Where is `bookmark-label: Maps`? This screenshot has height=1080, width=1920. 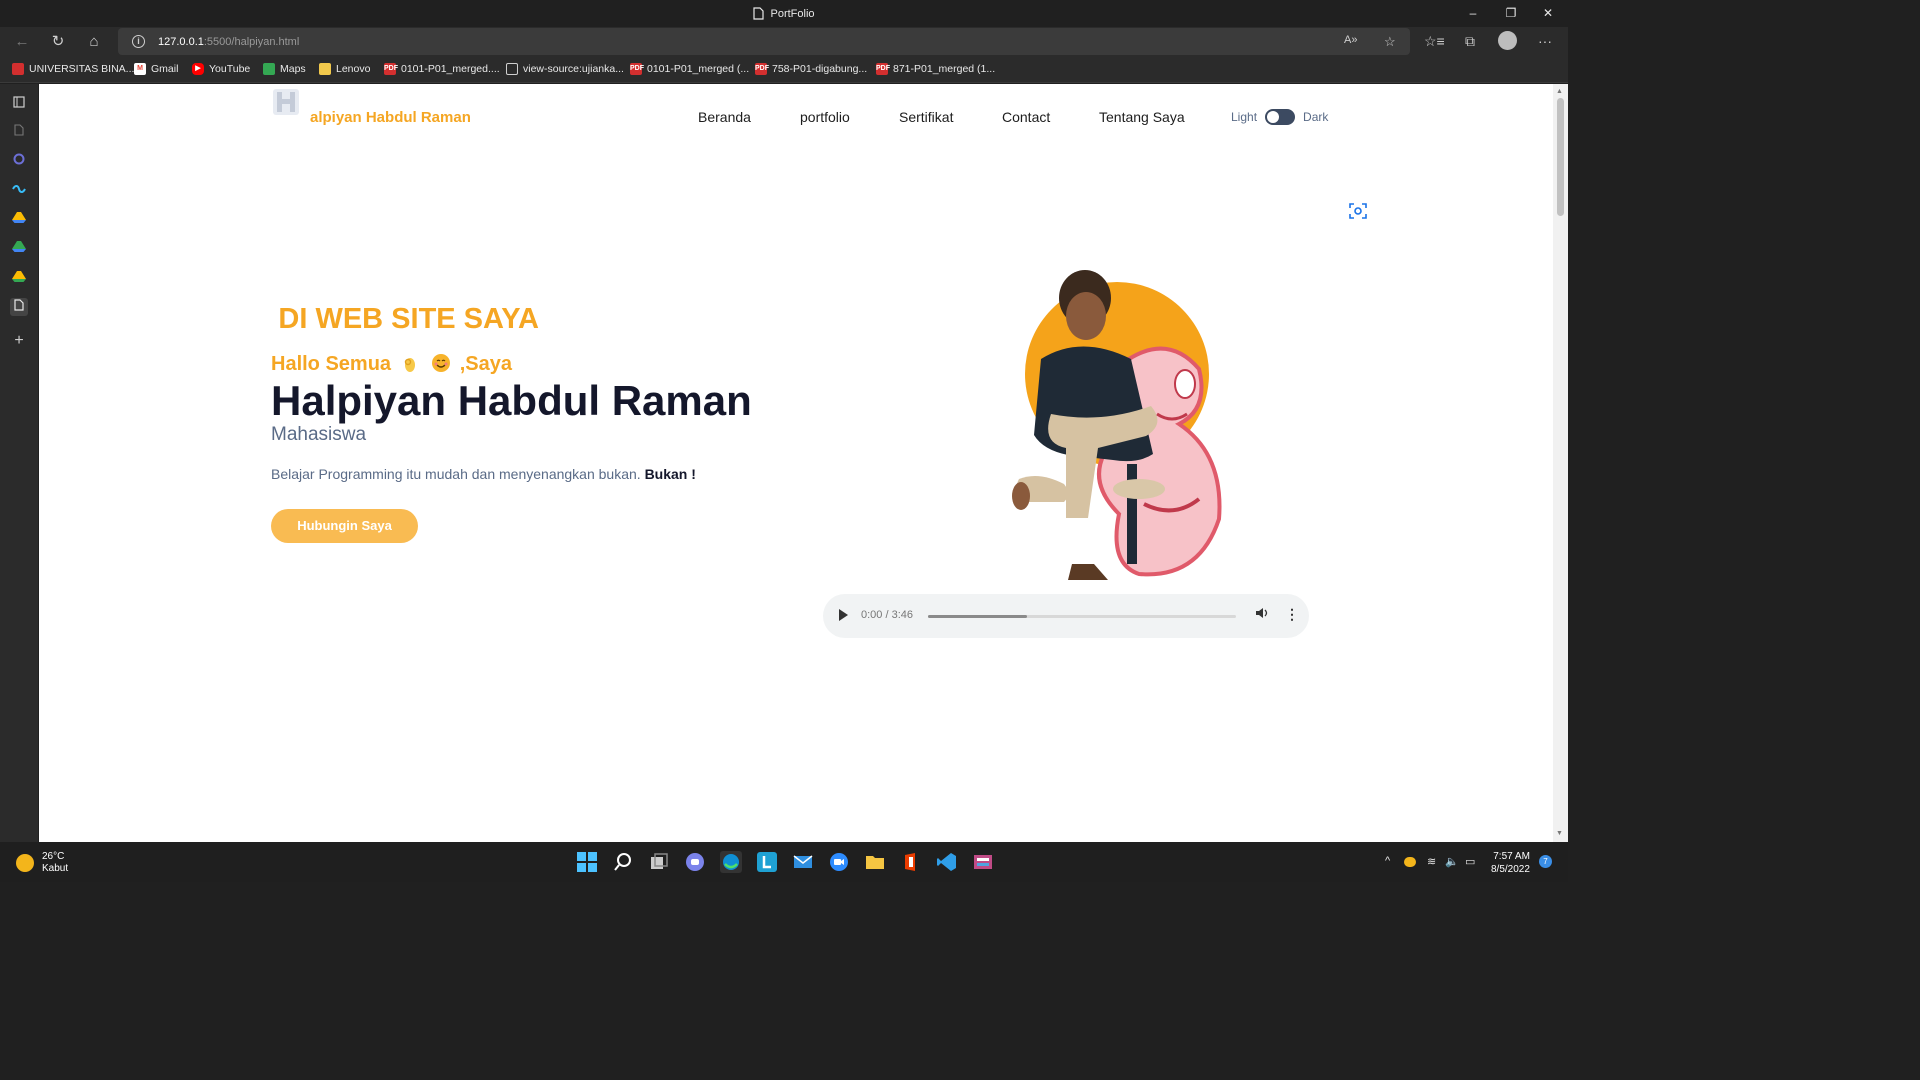
bookmark-label: Maps is located at coordinates (293, 69).